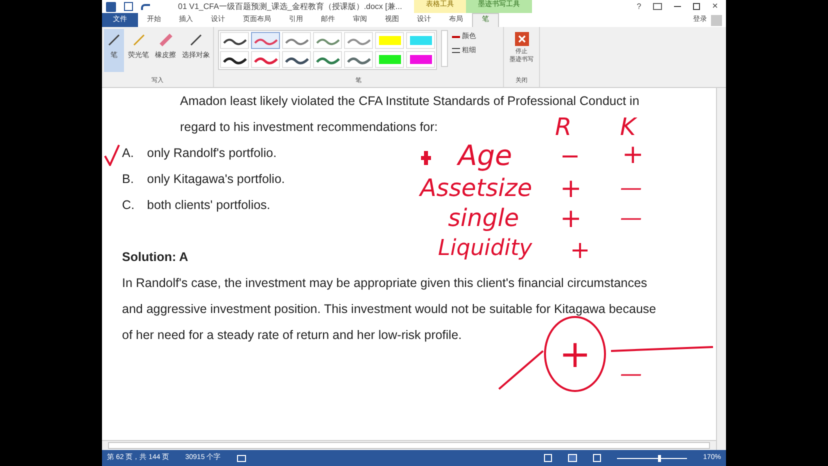  I want to click on close-button: ×, so click(715, 7).